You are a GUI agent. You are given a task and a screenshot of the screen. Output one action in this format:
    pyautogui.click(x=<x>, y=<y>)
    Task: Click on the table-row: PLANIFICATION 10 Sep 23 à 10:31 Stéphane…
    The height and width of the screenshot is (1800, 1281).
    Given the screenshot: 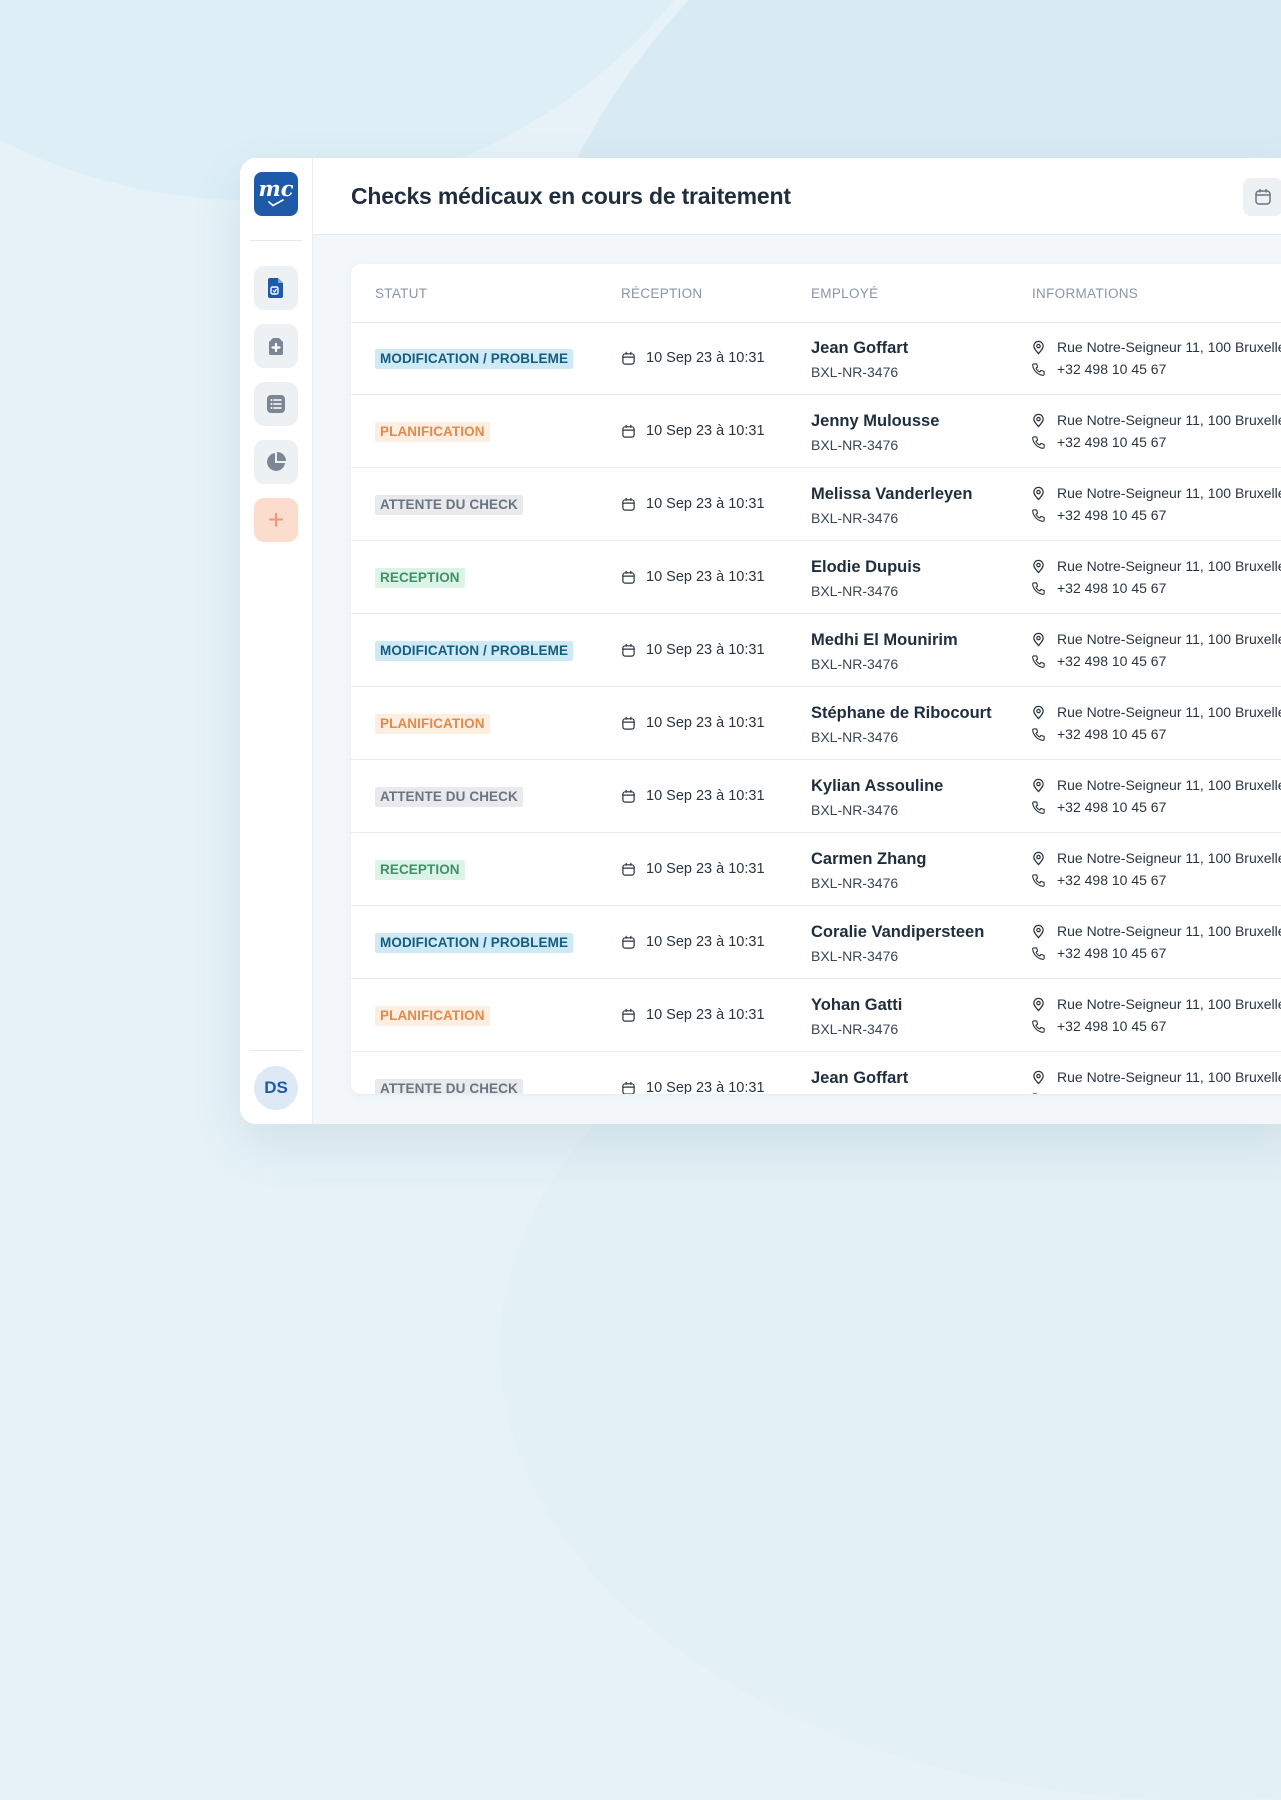 What is the action you would take?
    pyautogui.click(x=816, y=723)
    